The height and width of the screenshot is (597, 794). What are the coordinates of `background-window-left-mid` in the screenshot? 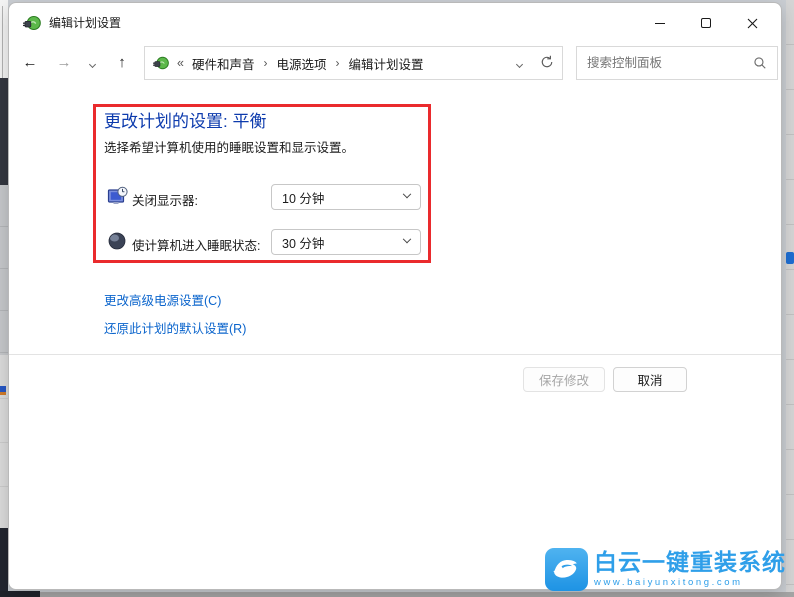 It's located at (4, 270).